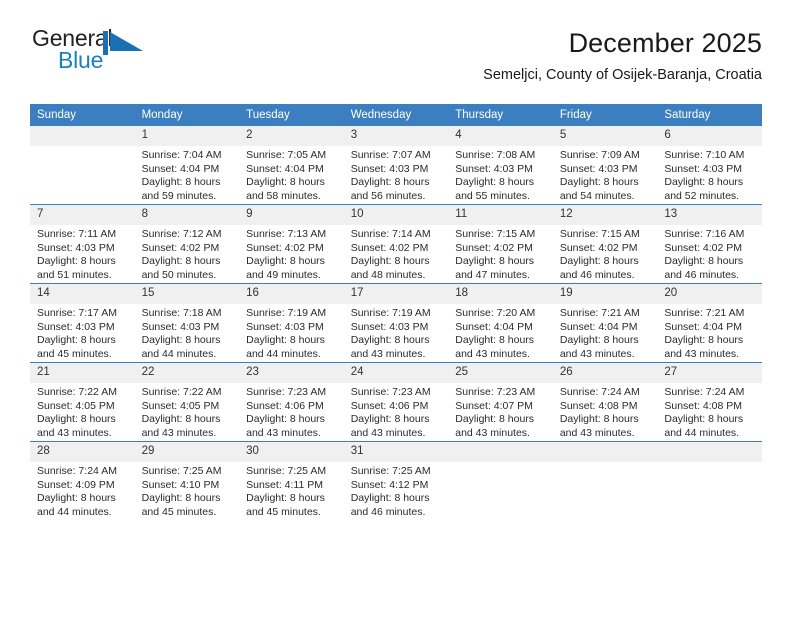 Image resolution: width=792 pixels, height=638 pixels. Describe the element at coordinates (396, 373) in the screenshot. I see `day-number: 24` at that location.